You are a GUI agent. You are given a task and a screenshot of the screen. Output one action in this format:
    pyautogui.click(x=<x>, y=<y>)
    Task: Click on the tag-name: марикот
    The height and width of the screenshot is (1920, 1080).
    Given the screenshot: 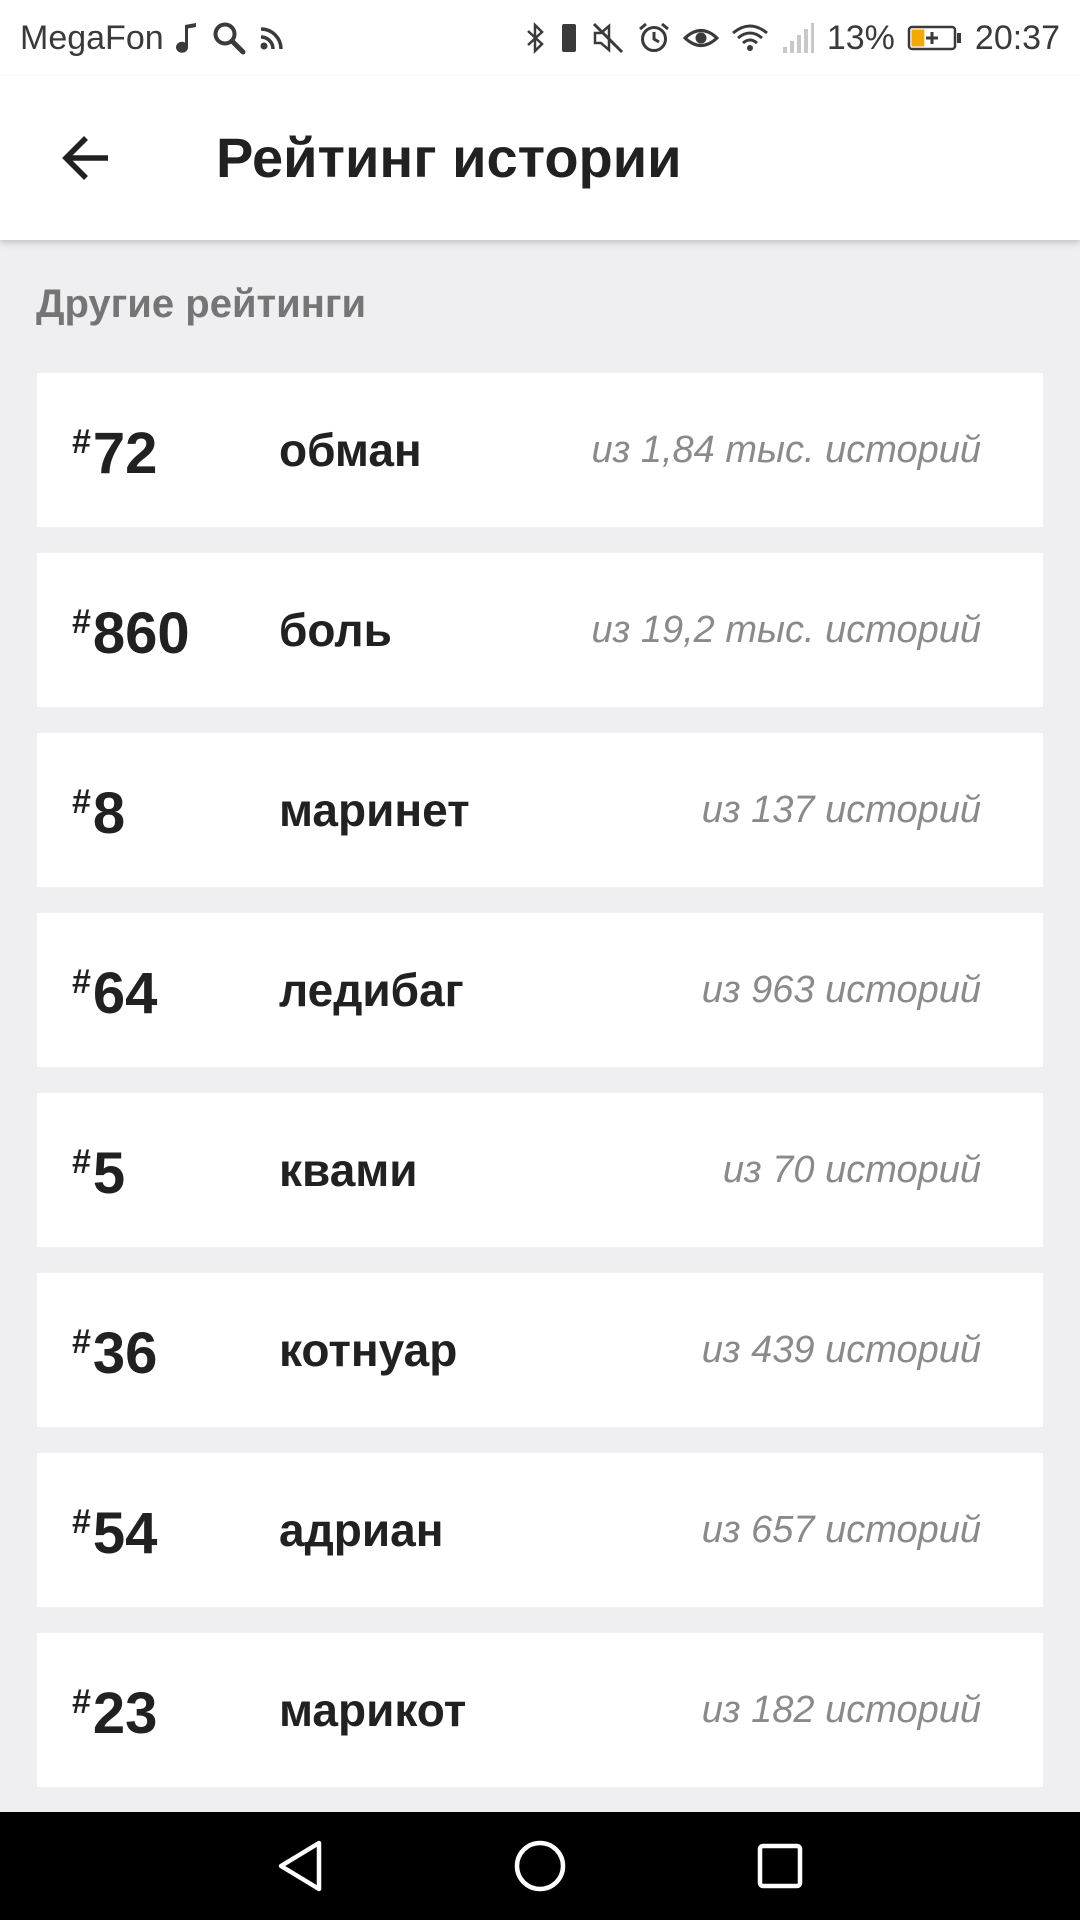 What is the action you would take?
    pyautogui.click(x=373, y=1710)
    